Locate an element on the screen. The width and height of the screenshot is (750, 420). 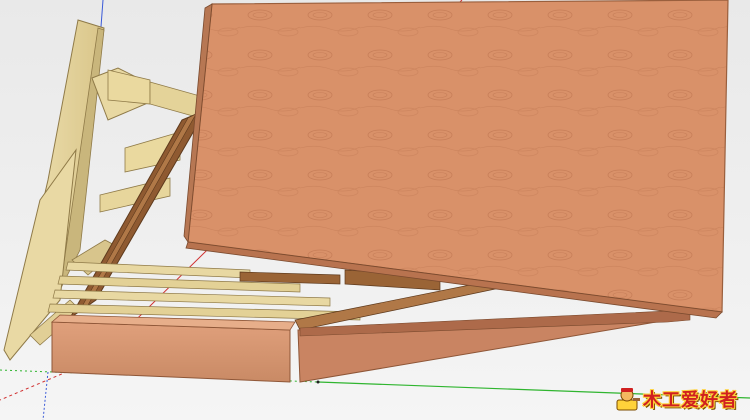
blue-axis-dotted is located at coordinates (45, 395).